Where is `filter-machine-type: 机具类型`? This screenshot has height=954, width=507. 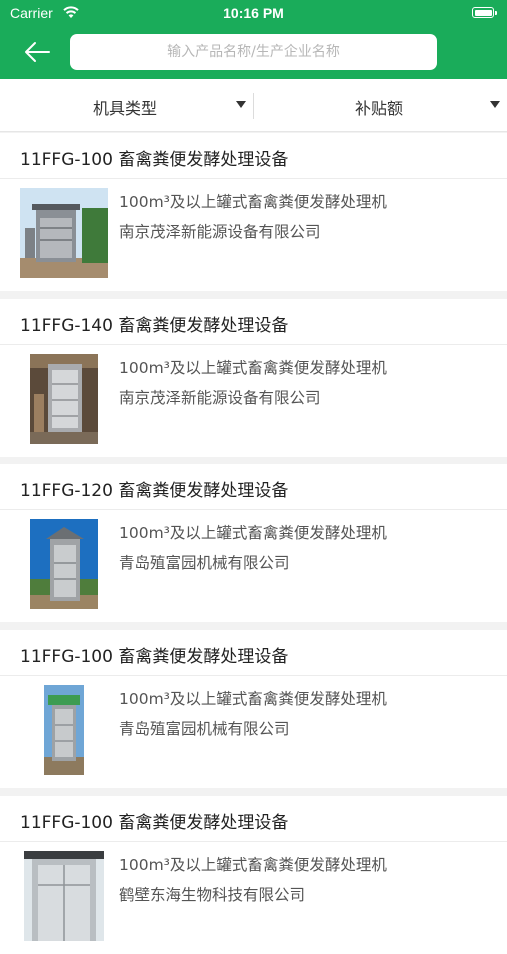
filter-machine-type: 机具类型 is located at coordinates (126, 105).